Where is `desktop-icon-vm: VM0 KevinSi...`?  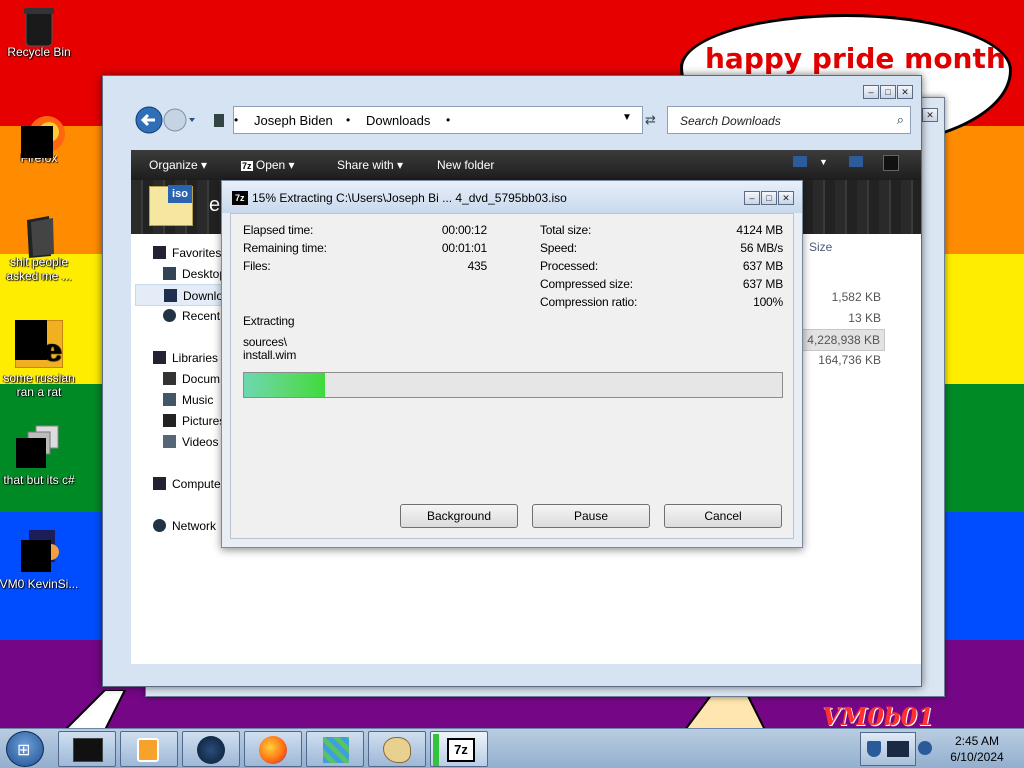
desktop-icon-vm: VM0 KevinSi... is located at coordinates (39, 559).